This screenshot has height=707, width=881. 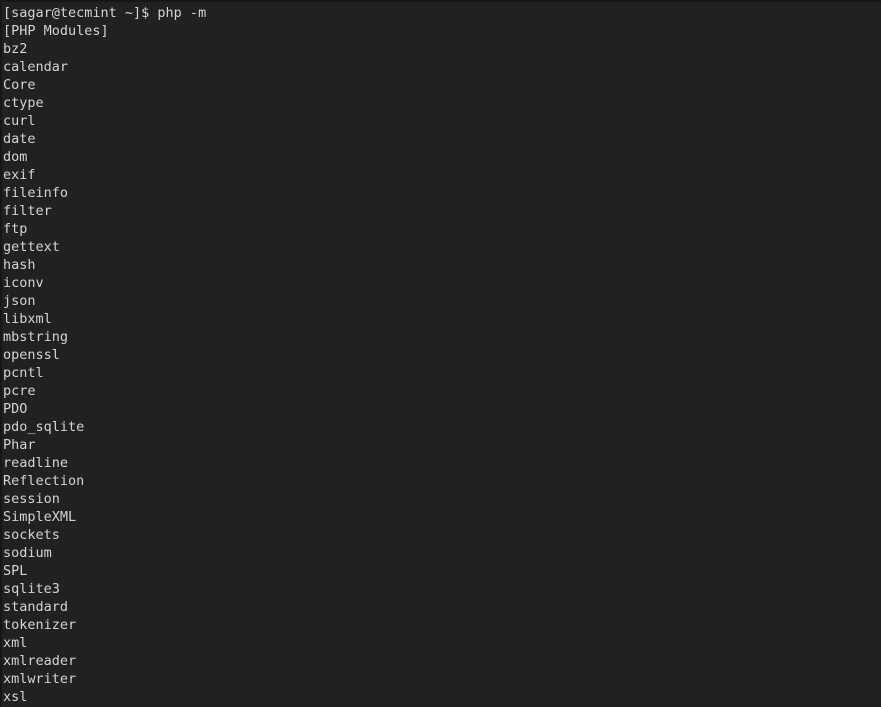 What do you see at coordinates (19, 301) in the screenshot?
I see `terminal-line-module: json` at bounding box center [19, 301].